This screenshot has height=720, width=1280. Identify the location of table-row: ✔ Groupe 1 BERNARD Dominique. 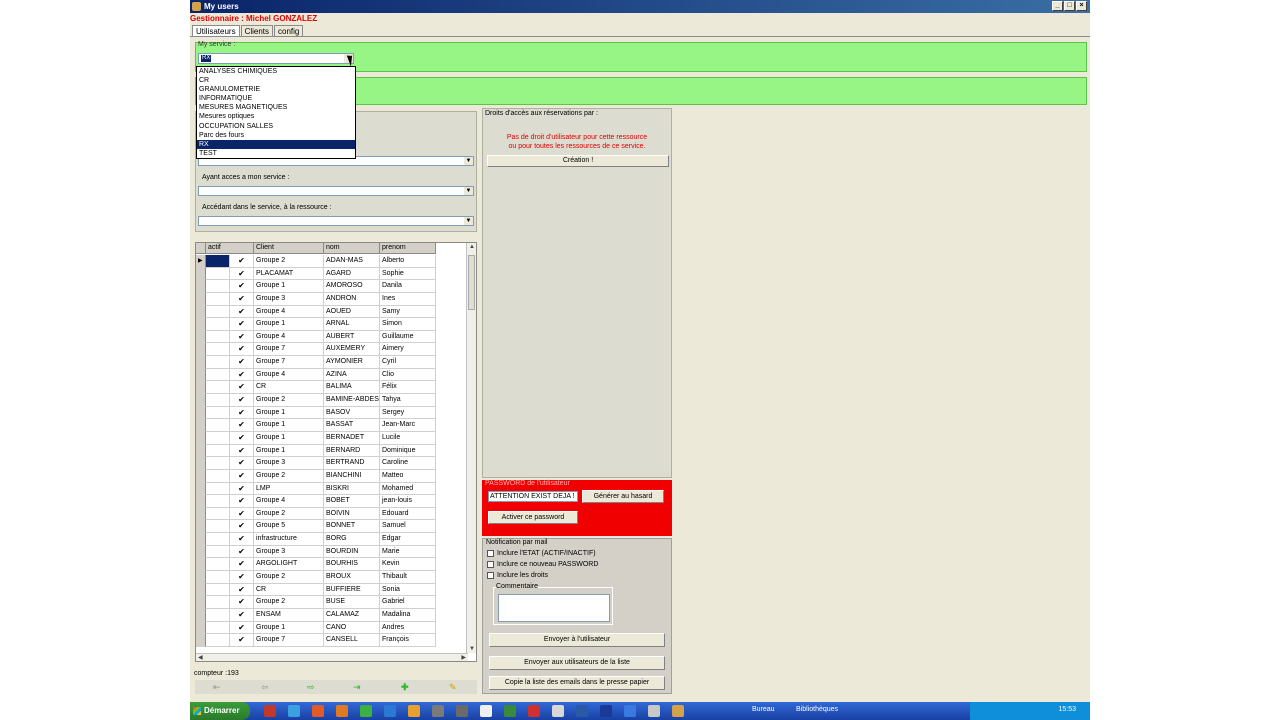
(316, 451).